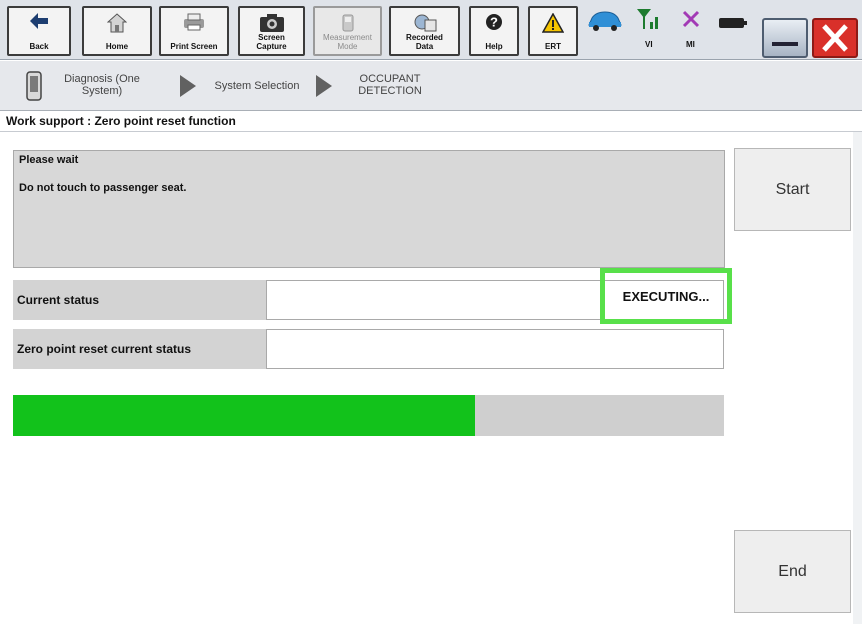 This screenshot has width=862, height=624. What do you see at coordinates (139, 349) in the screenshot?
I see `zero-point-status-label: Zero point reset current status` at bounding box center [139, 349].